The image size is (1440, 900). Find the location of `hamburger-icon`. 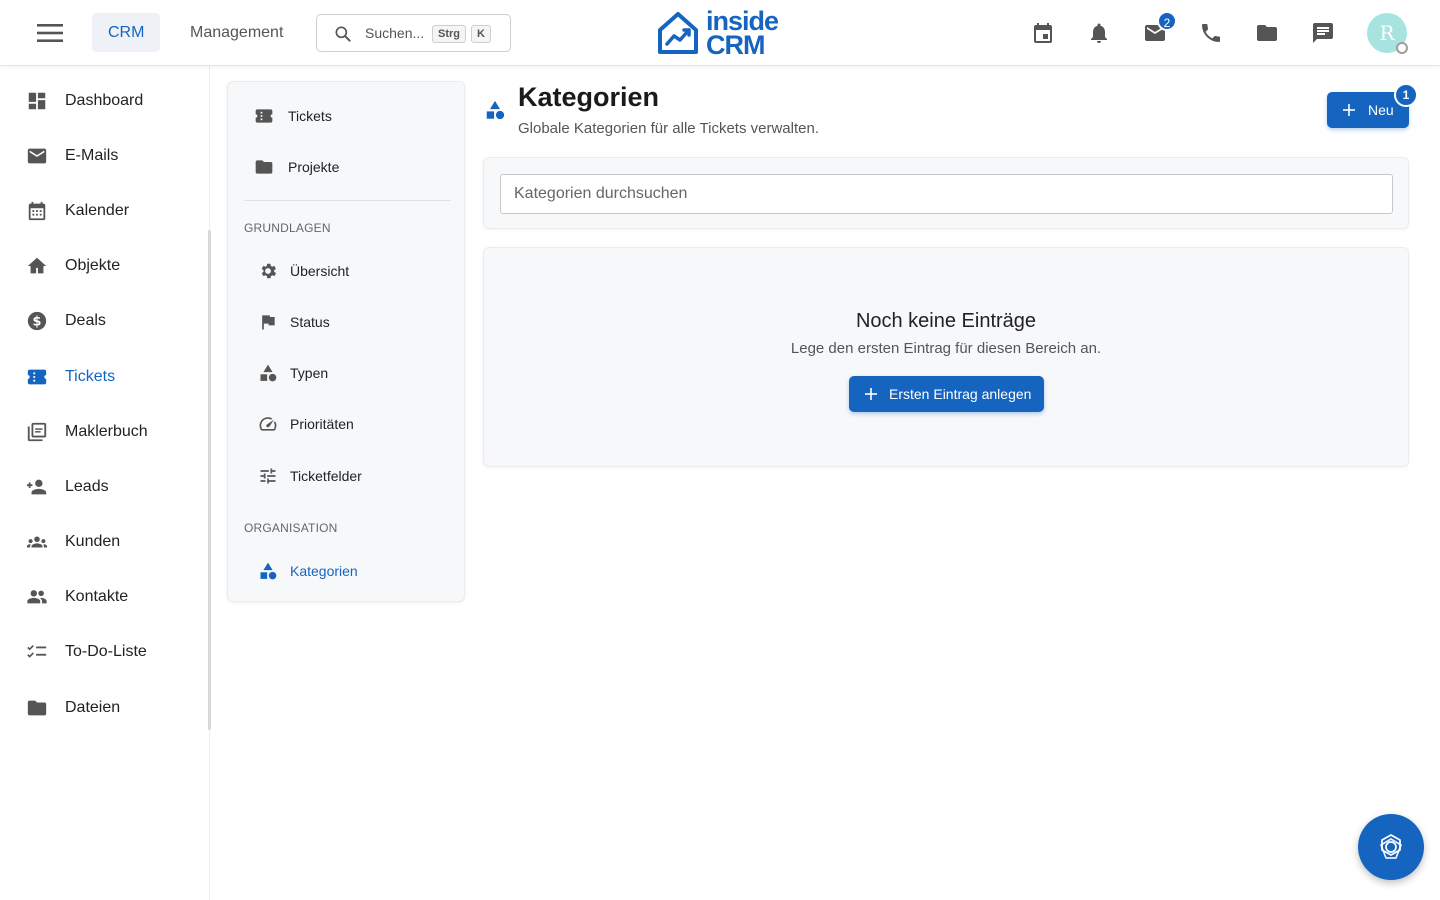

hamburger-icon is located at coordinates (50, 33).